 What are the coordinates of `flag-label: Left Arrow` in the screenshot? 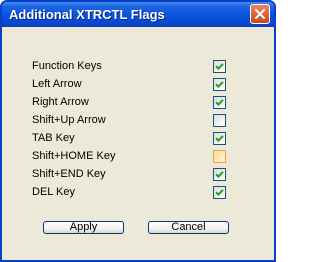 It's located at (57, 84).